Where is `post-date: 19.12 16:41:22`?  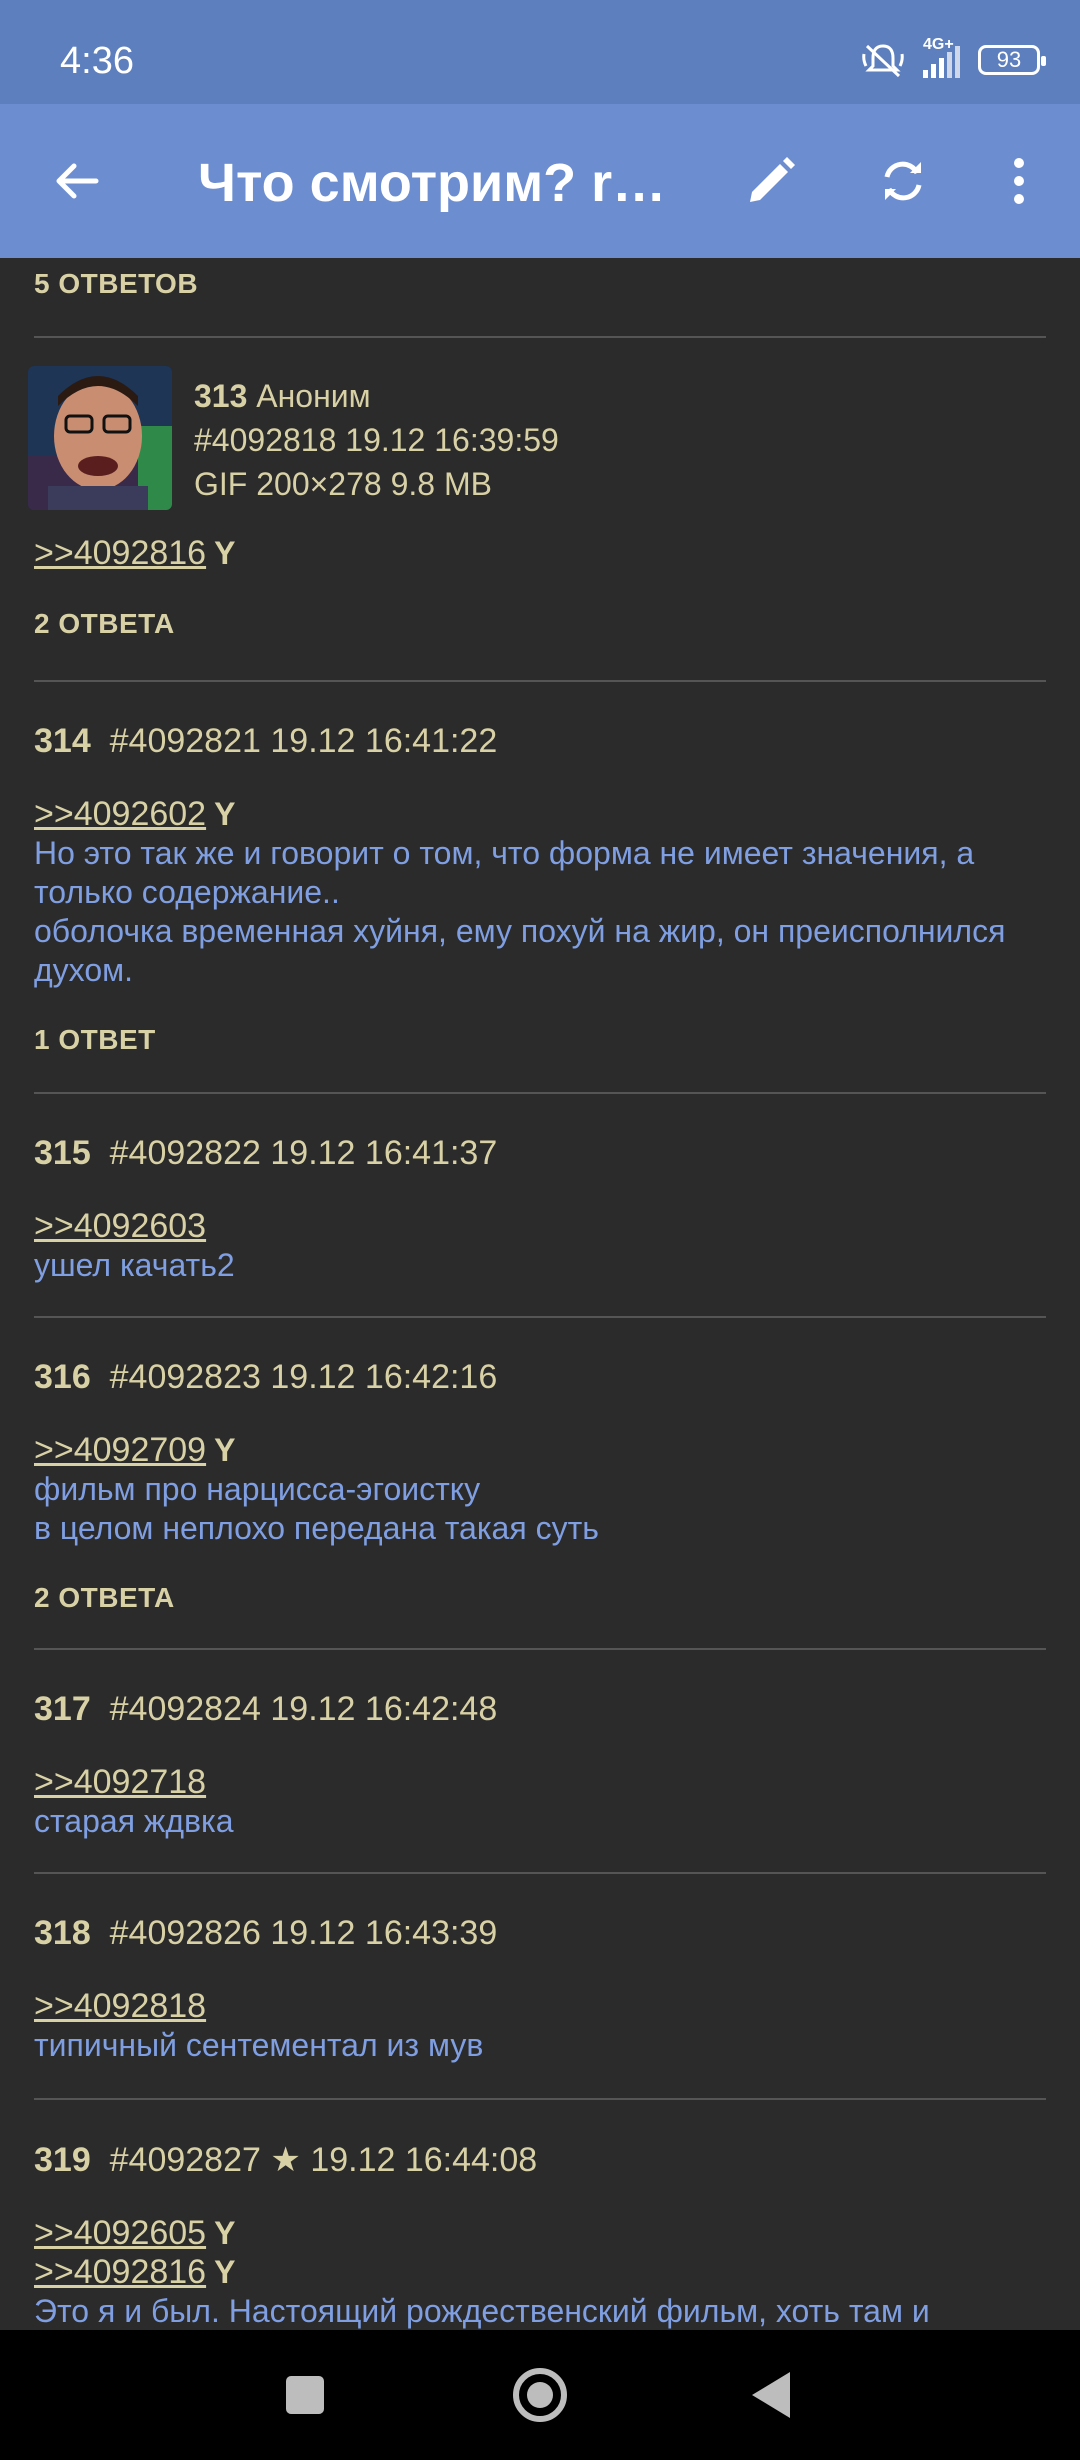 post-date: 19.12 16:41:22 is located at coordinates (384, 741).